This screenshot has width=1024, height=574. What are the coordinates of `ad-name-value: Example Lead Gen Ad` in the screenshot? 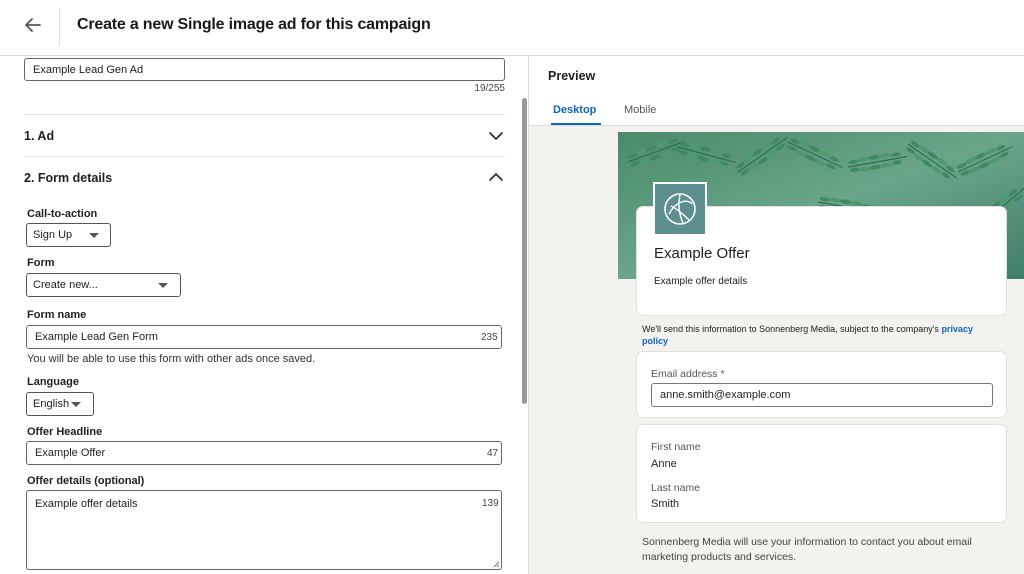 It's located at (88, 69).